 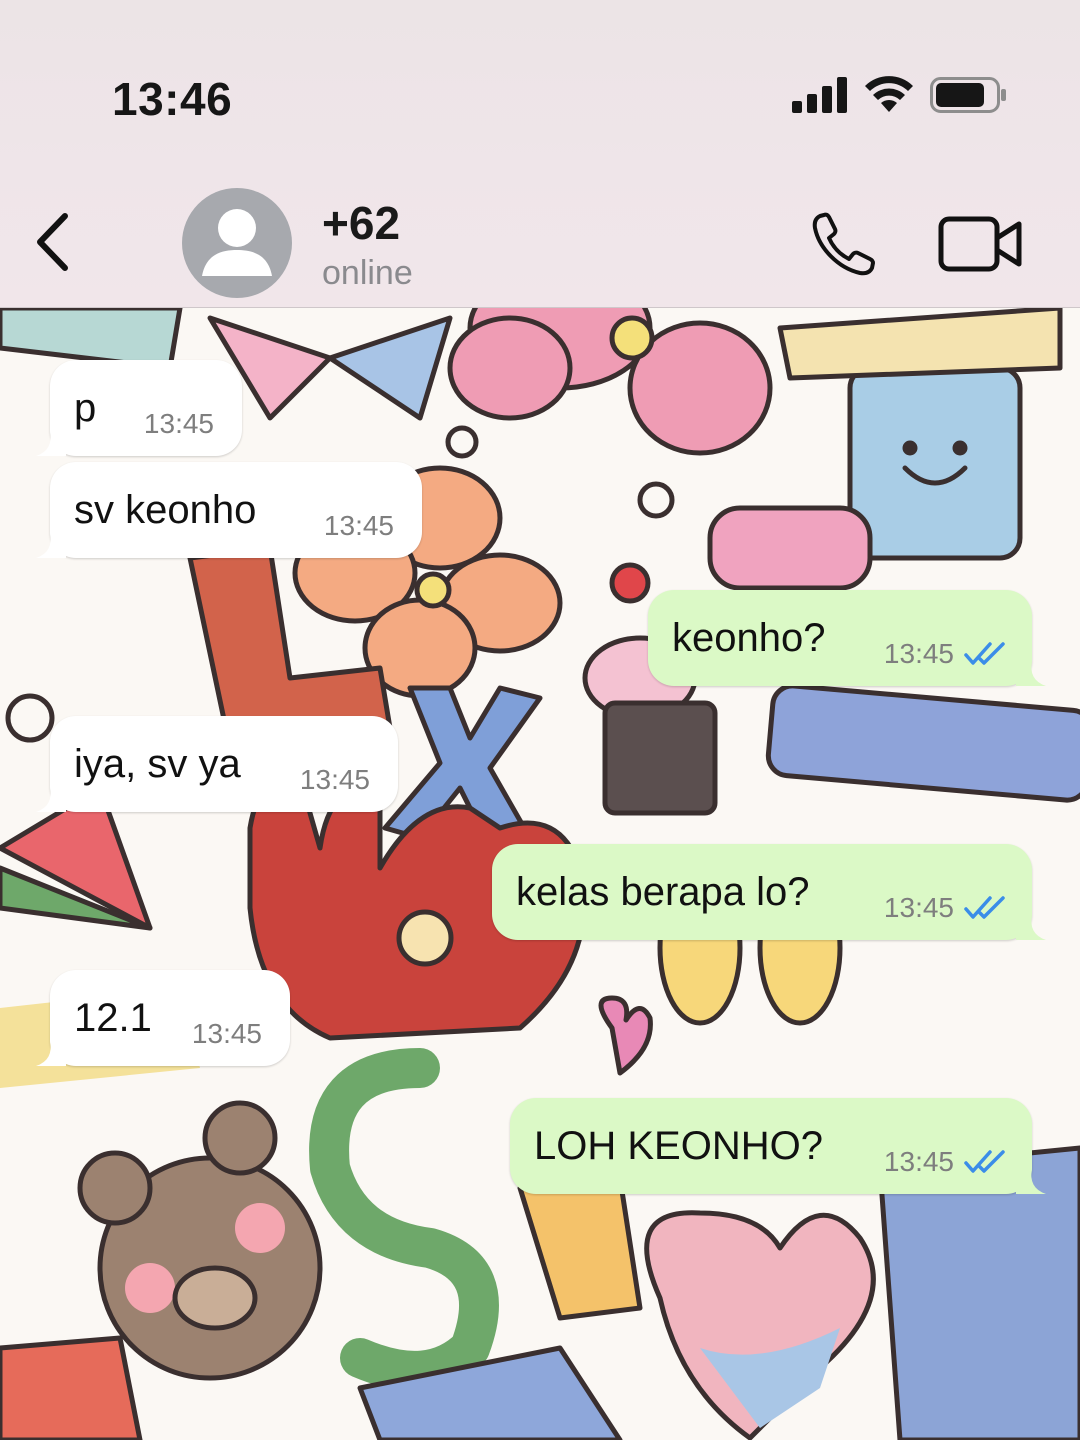 What do you see at coordinates (889, 94) in the screenshot?
I see `wifi-icon` at bounding box center [889, 94].